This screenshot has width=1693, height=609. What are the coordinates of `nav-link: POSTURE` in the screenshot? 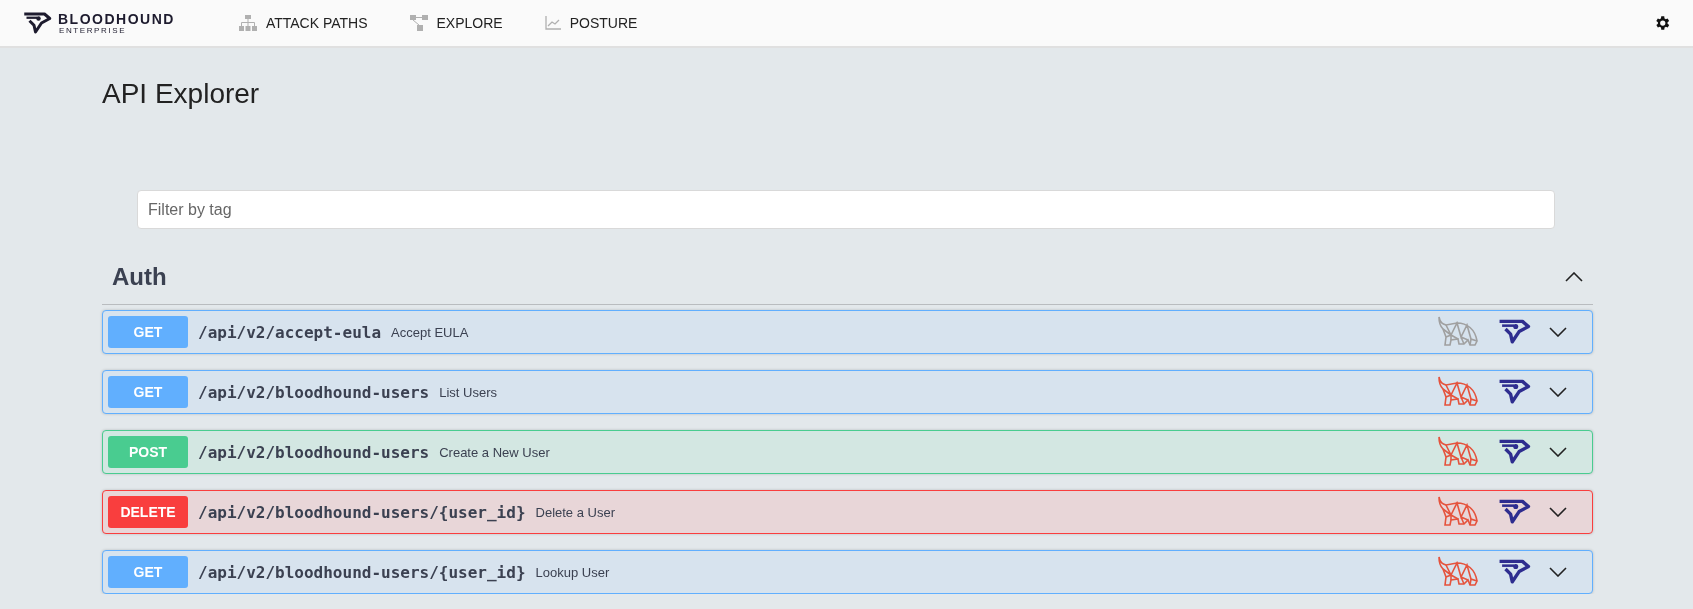 It's located at (591, 23).